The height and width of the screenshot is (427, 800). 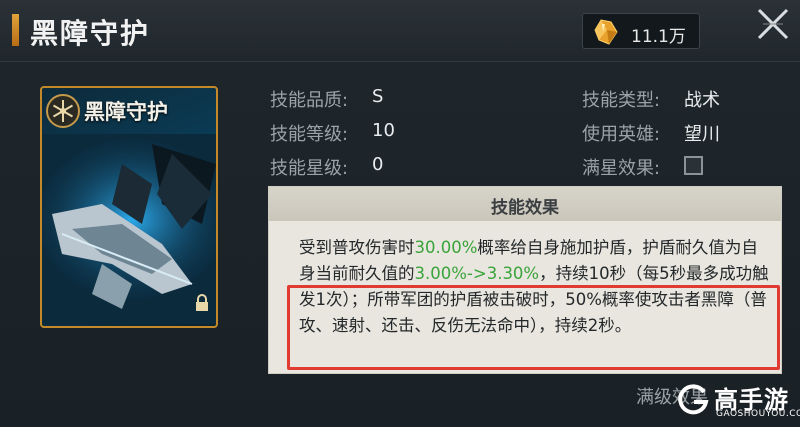 What do you see at coordinates (621, 168) in the screenshot?
I see `maxstar-label: 满星效果:` at bounding box center [621, 168].